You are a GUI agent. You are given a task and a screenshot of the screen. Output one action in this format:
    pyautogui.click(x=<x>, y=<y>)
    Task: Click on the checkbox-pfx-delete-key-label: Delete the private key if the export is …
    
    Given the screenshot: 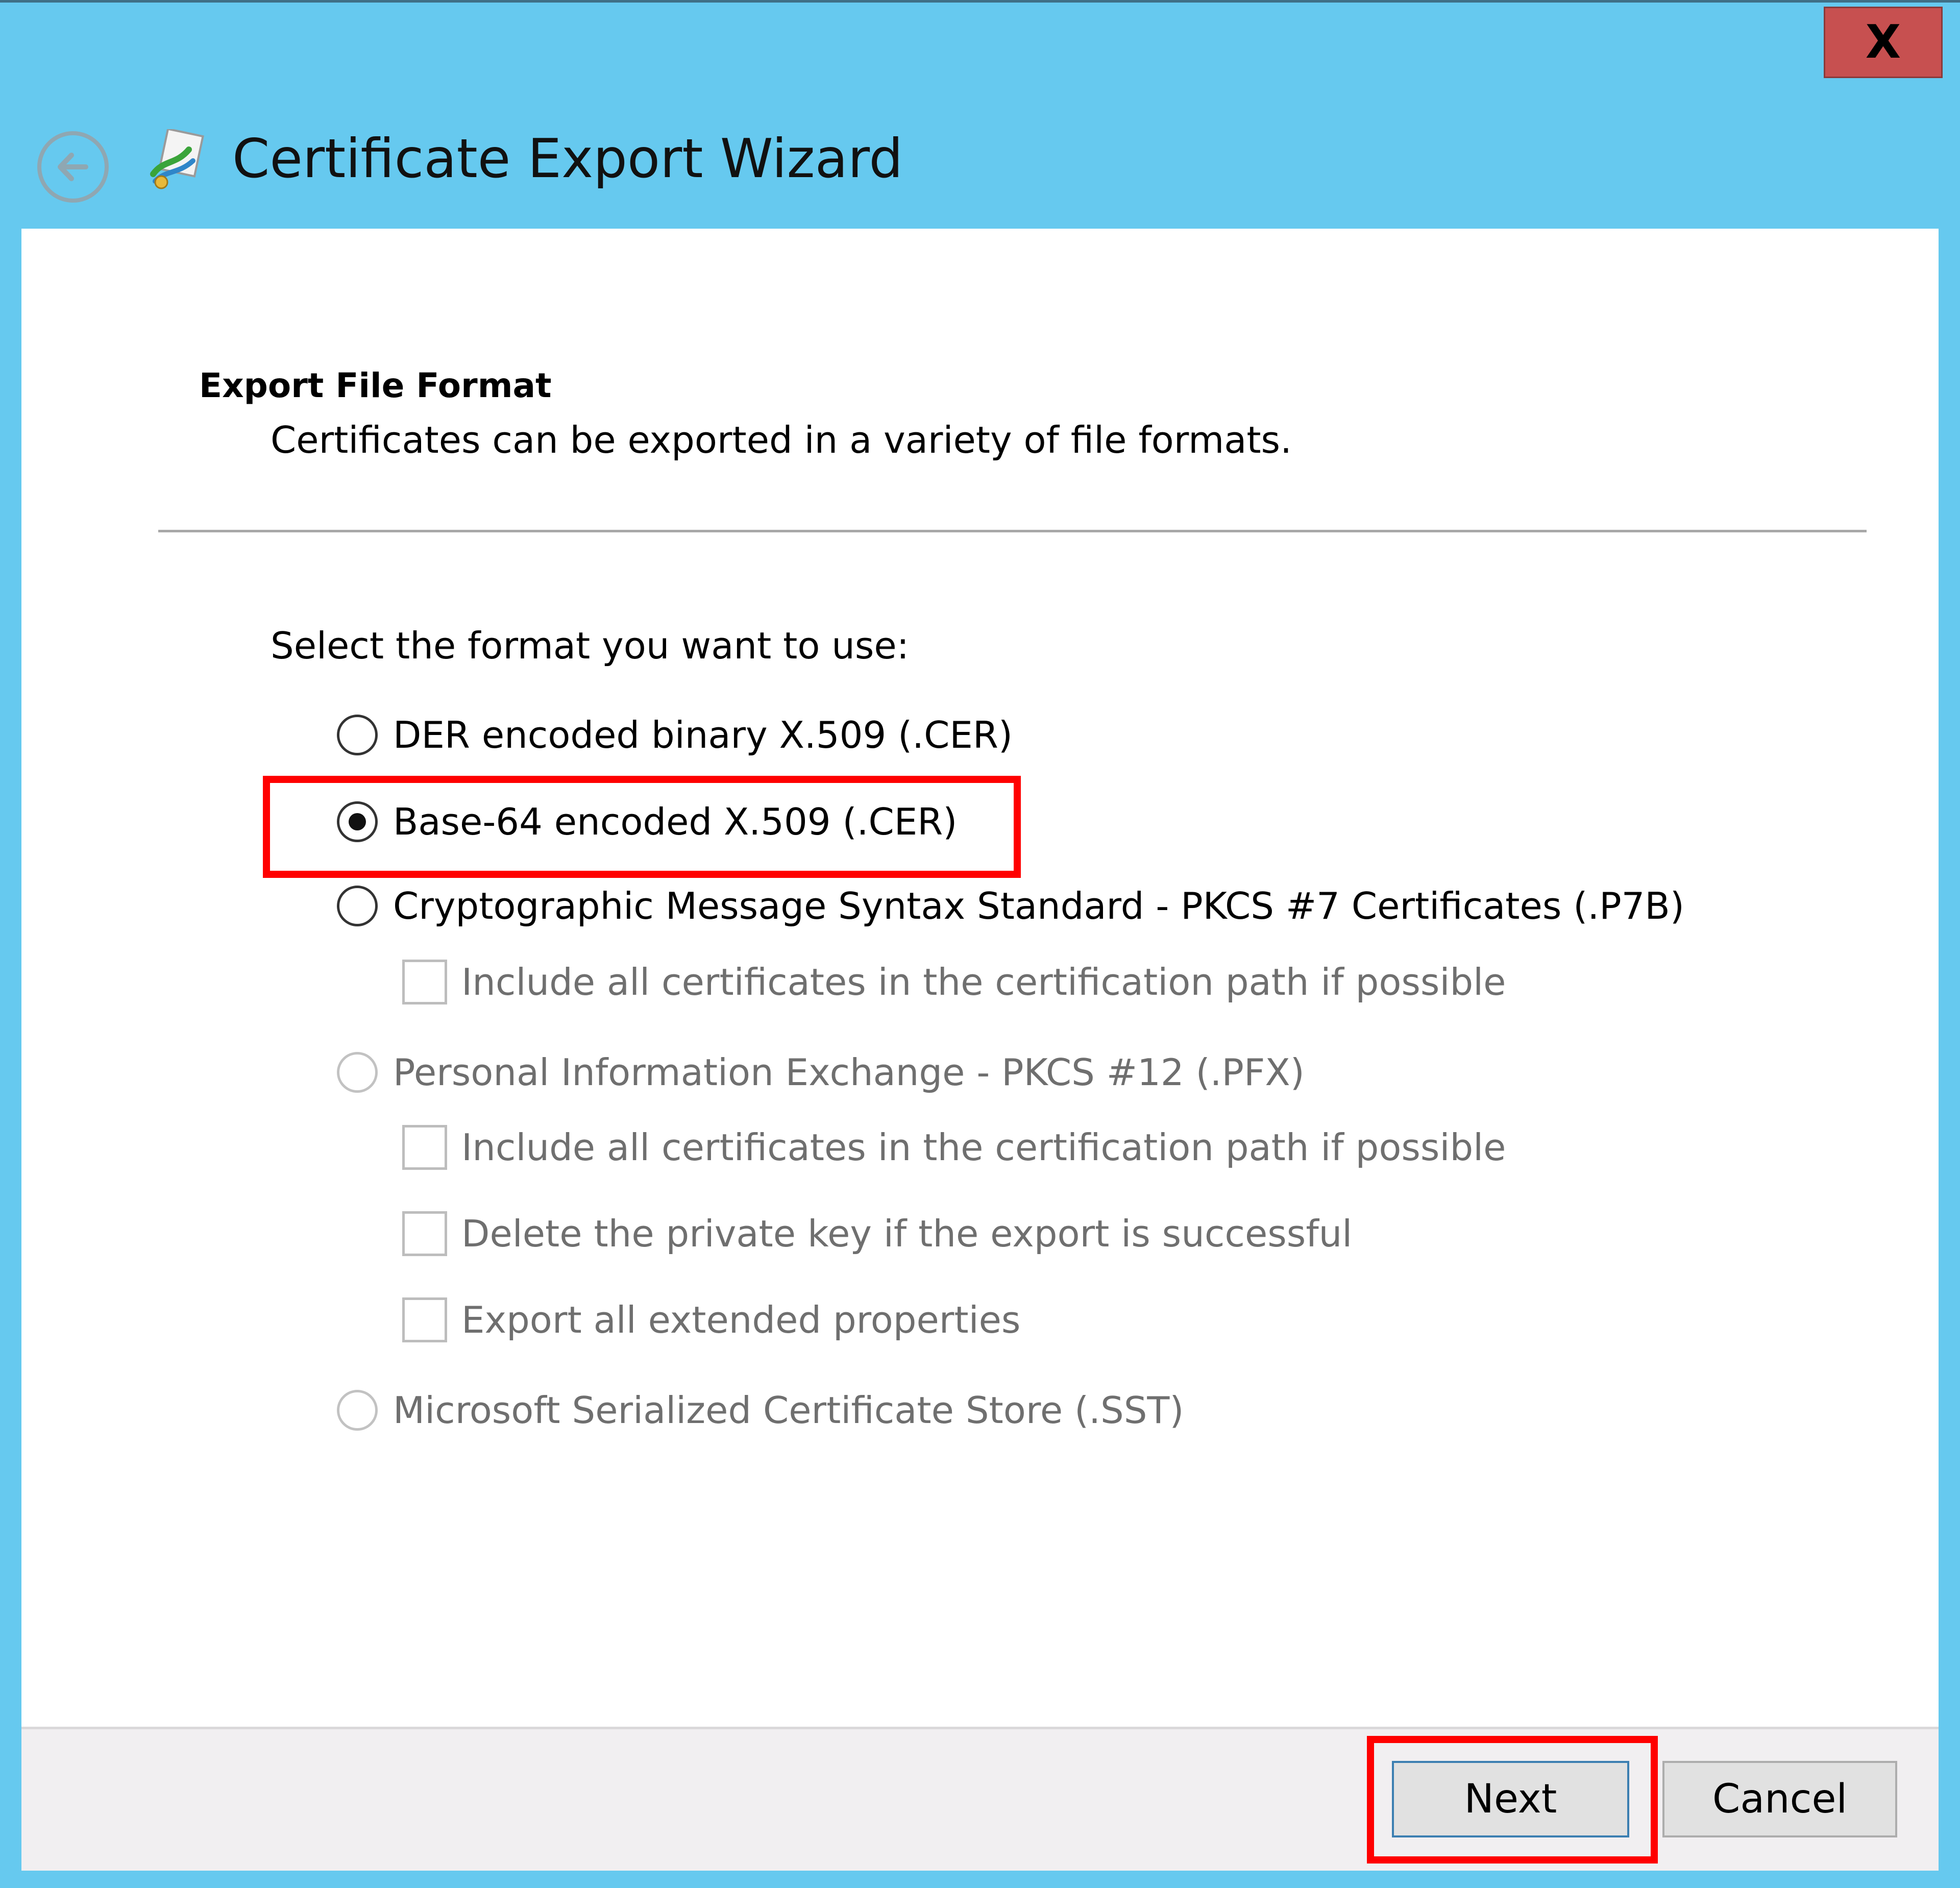 What is the action you would take?
    pyautogui.click(x=907, y=1233)
    